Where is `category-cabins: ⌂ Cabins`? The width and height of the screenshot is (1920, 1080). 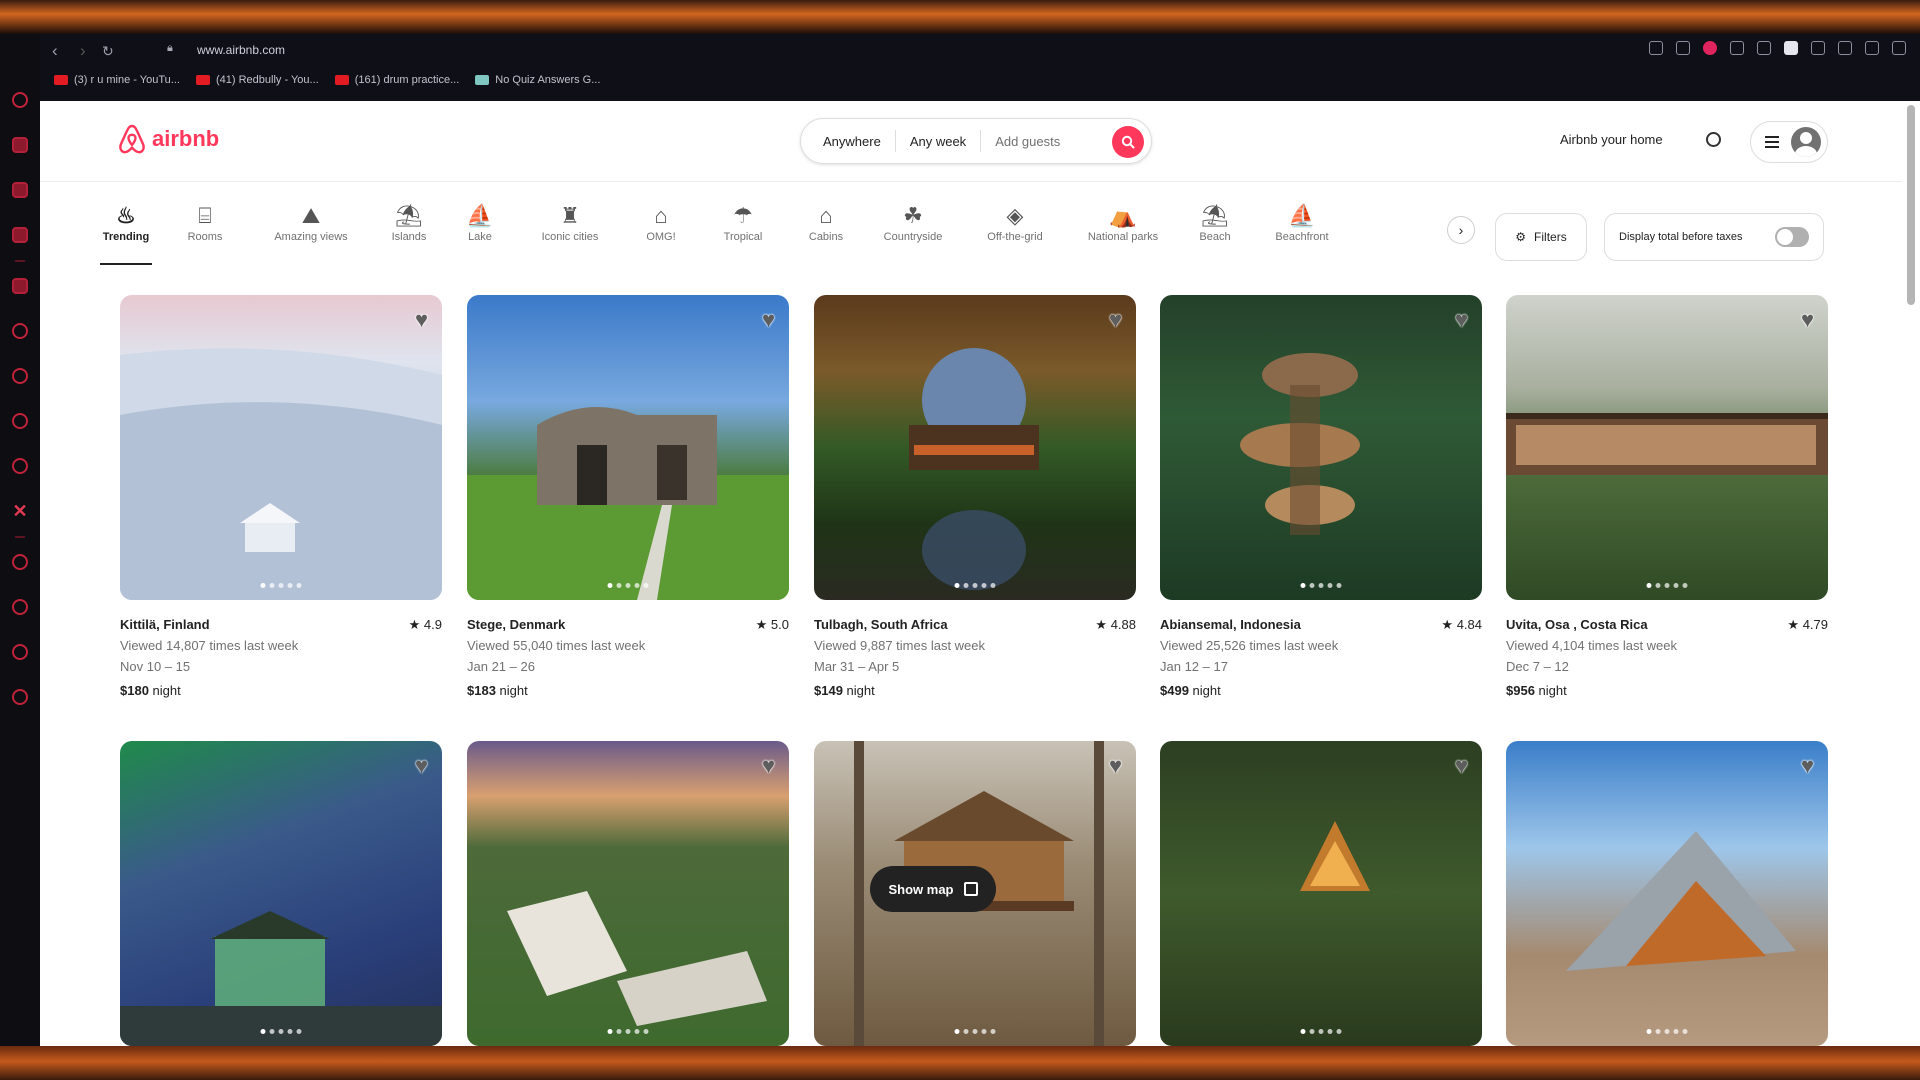 category-cabins: ⌂ Cabins is located at coordinates (826, 230).